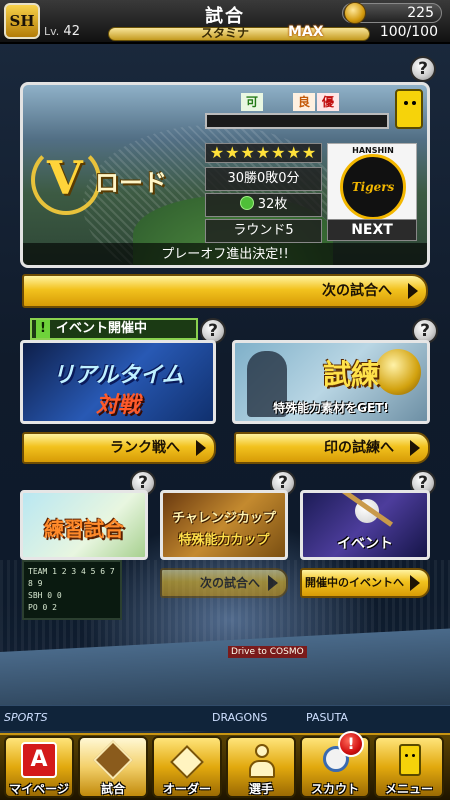 This screenshot has height=800, width=450. I want to click on challenge-cup-card: チャレンジカップ 特殊能力カップ, so click(224, 525).